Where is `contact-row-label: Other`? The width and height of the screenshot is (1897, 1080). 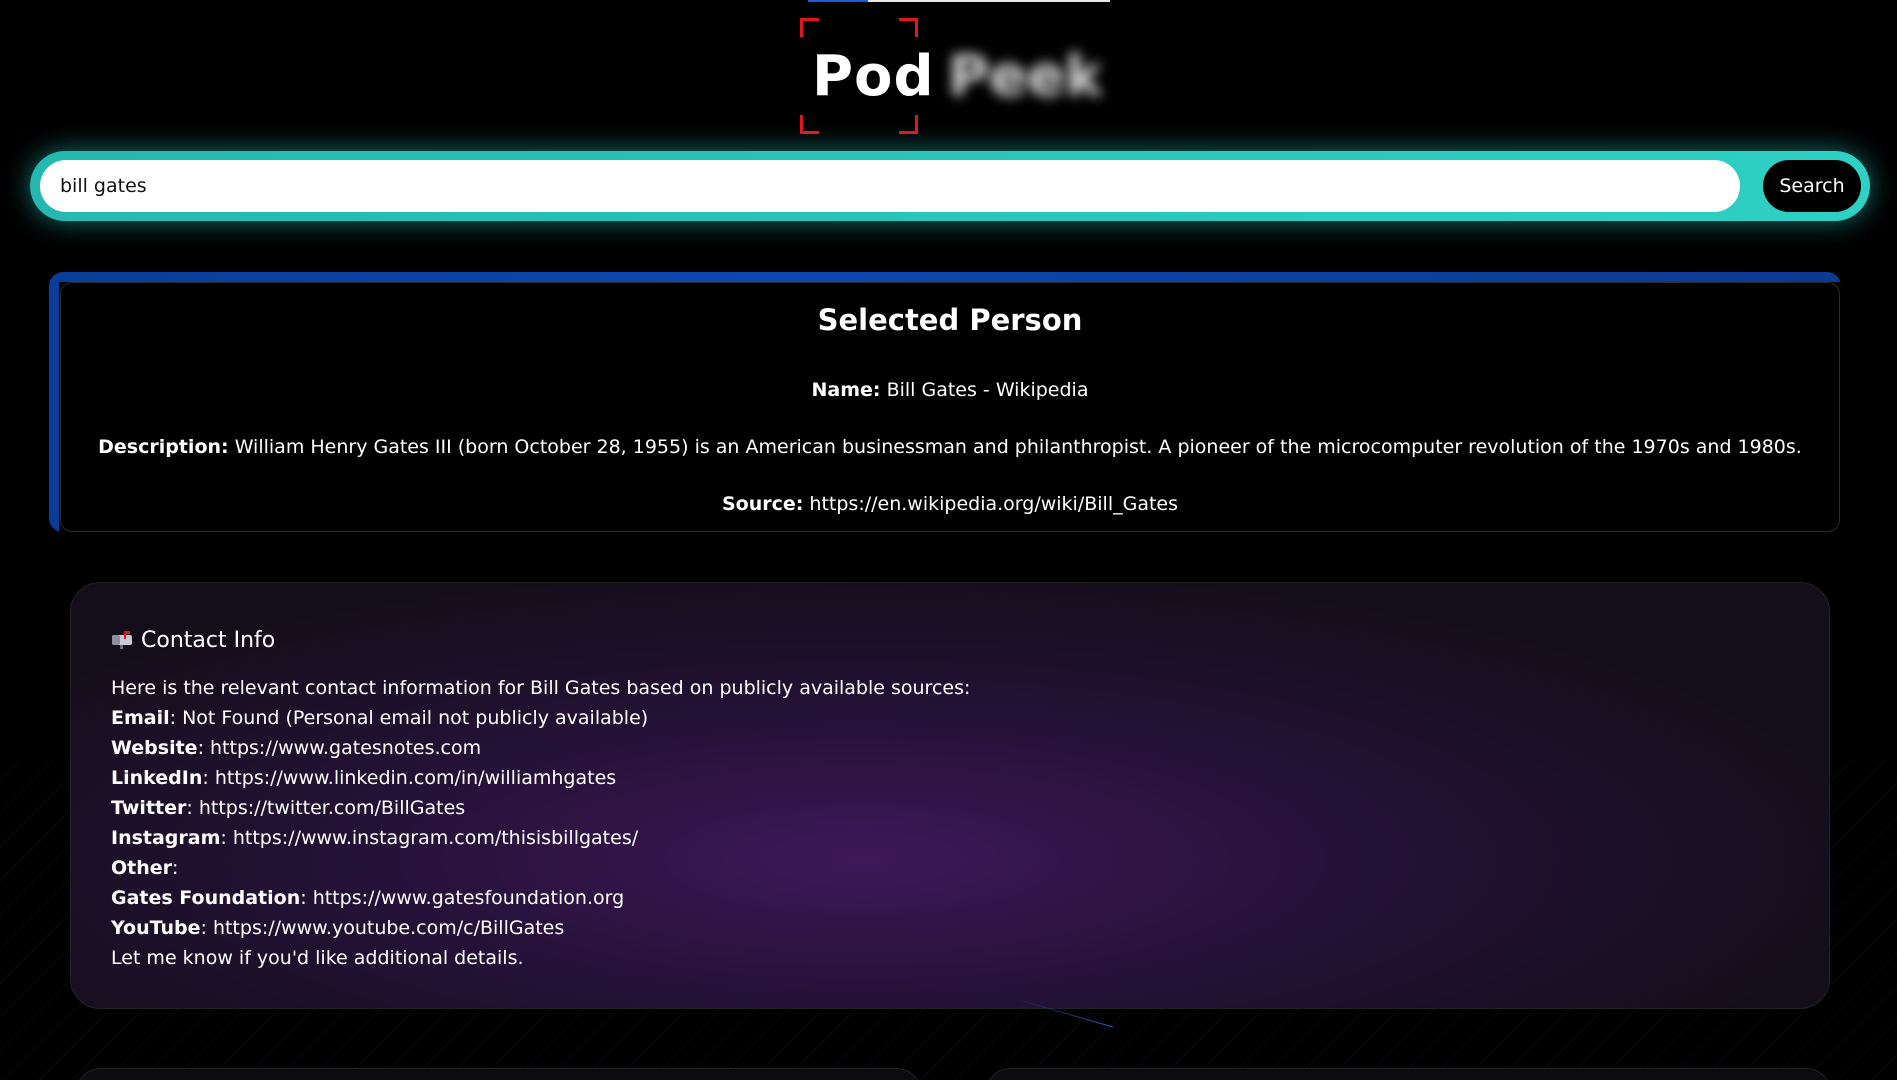 contact-row-label: Other is located at coordinates (142, 868).